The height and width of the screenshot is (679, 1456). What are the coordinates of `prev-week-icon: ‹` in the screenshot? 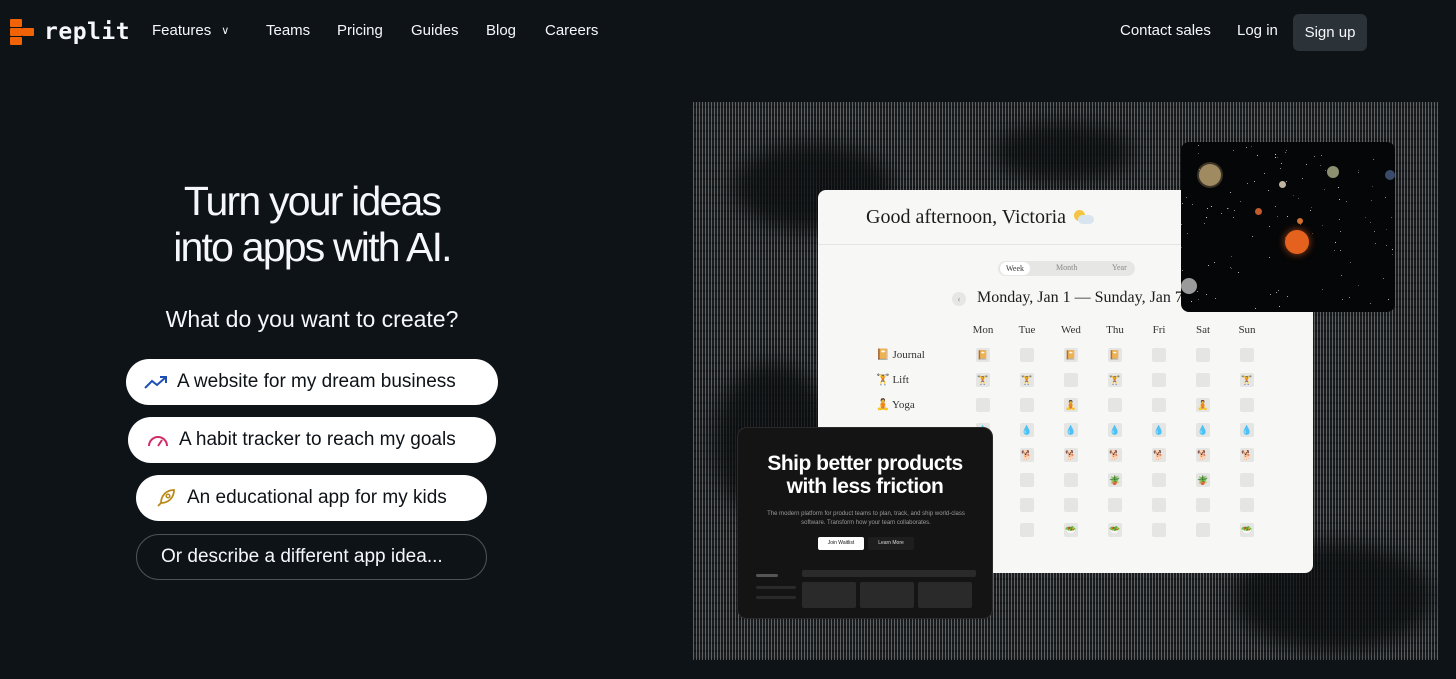 It's located at (959, 299).